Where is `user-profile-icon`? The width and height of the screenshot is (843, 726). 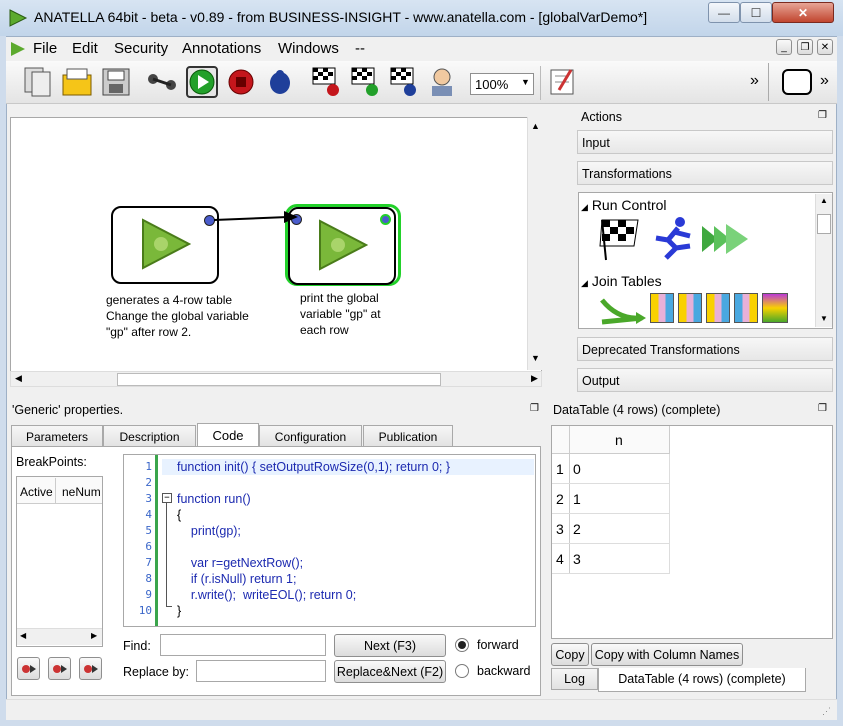
user-profile-icon is located at coordinates (442, 82).